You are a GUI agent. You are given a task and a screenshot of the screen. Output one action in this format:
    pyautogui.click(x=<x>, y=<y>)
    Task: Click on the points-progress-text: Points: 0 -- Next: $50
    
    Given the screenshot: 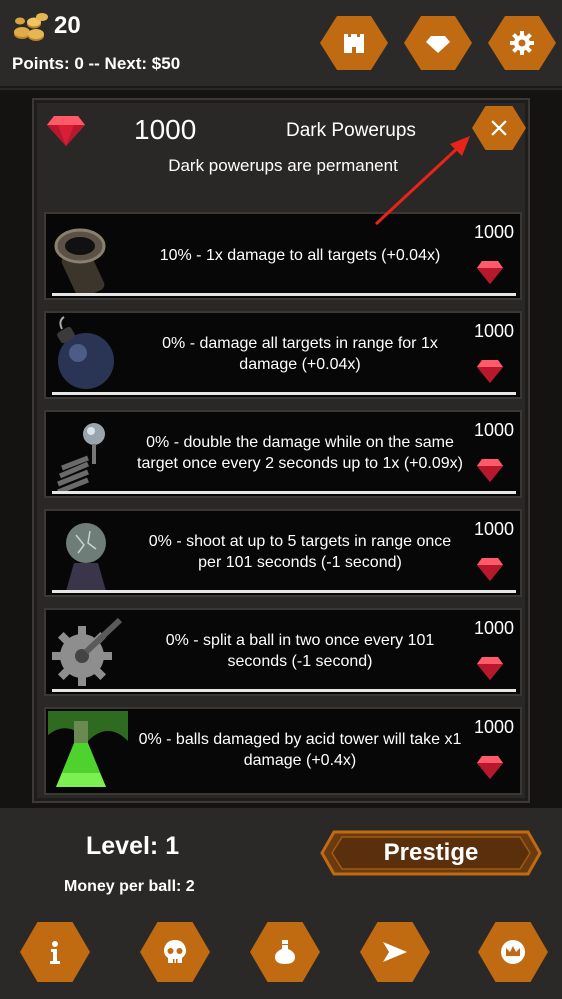 What is the action you would take?
    pyautogui.click(x=96, y=63)
    